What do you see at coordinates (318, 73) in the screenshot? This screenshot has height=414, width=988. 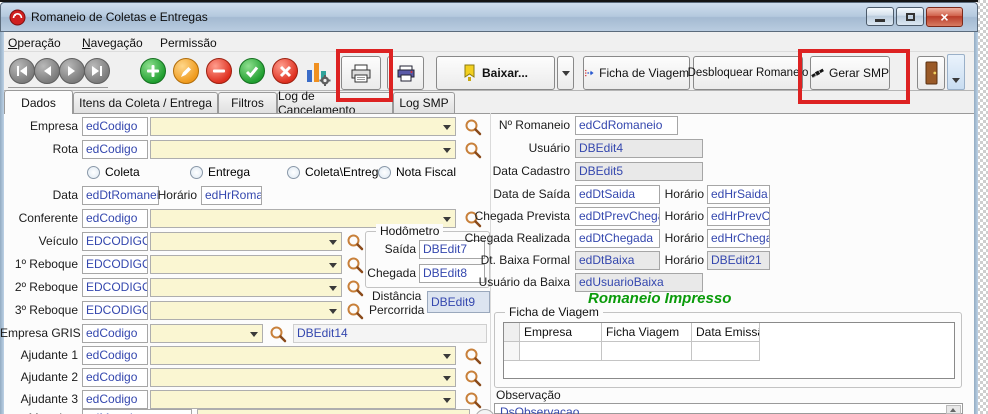 I see `chart-settings-icon` at bounding box center [318, 73].